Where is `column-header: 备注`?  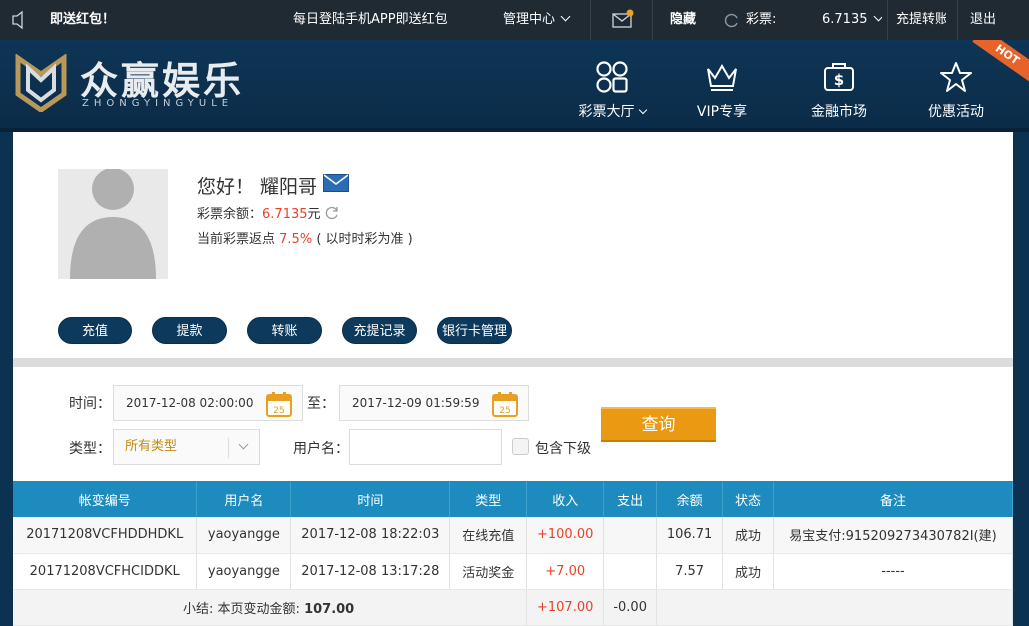 column-header: 备注 is located at coordinates (893, 499).